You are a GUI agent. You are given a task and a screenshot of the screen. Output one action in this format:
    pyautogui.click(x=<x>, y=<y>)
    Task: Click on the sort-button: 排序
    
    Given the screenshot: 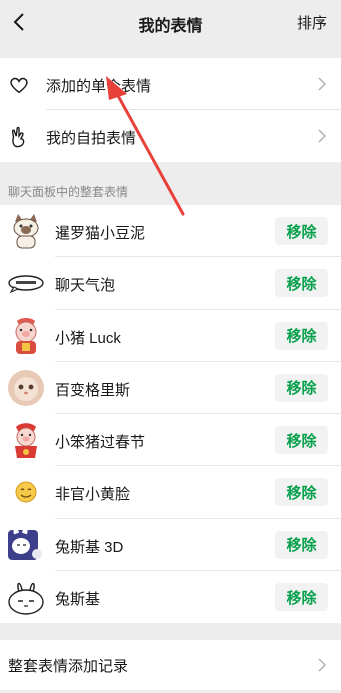 What is the action you would take?
    pyautogui.click(x=312, y=22)
    